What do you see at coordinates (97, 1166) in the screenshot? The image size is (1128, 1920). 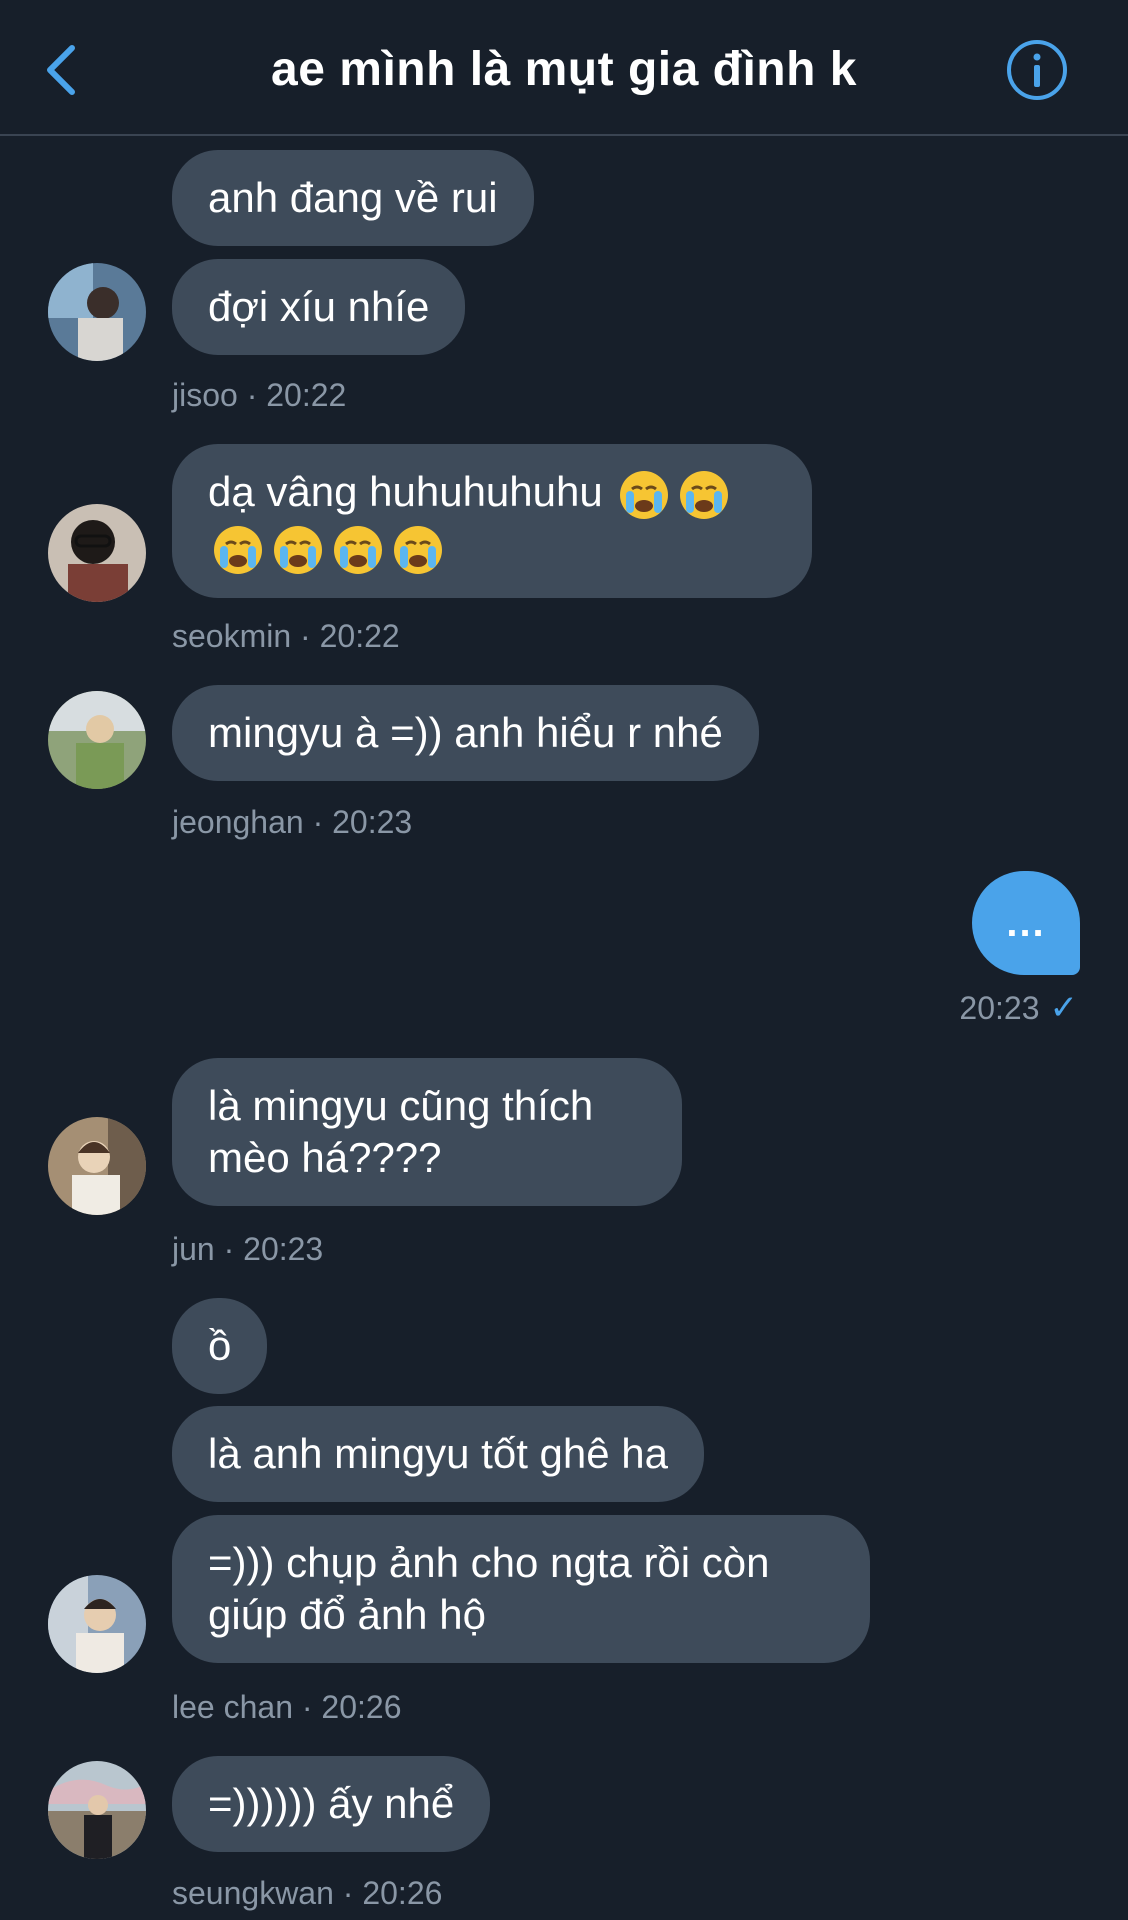 I see `avatar-jun` at bounding box center [97, 1166].